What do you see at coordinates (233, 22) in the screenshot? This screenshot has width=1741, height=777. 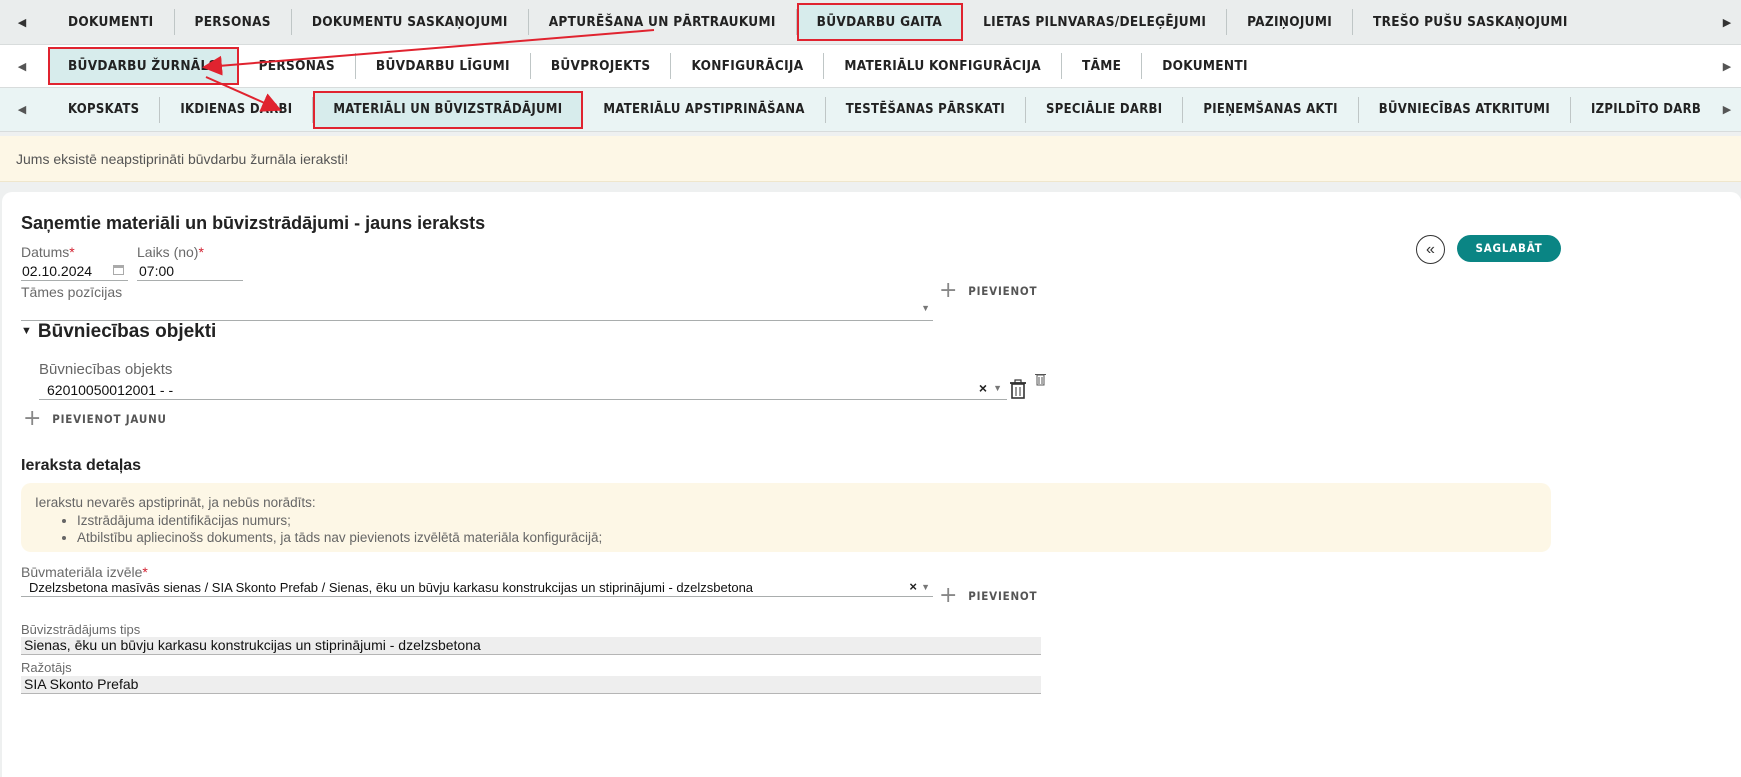 I see `primary-tab: PERSONAS` at bounding box center [233, 22].